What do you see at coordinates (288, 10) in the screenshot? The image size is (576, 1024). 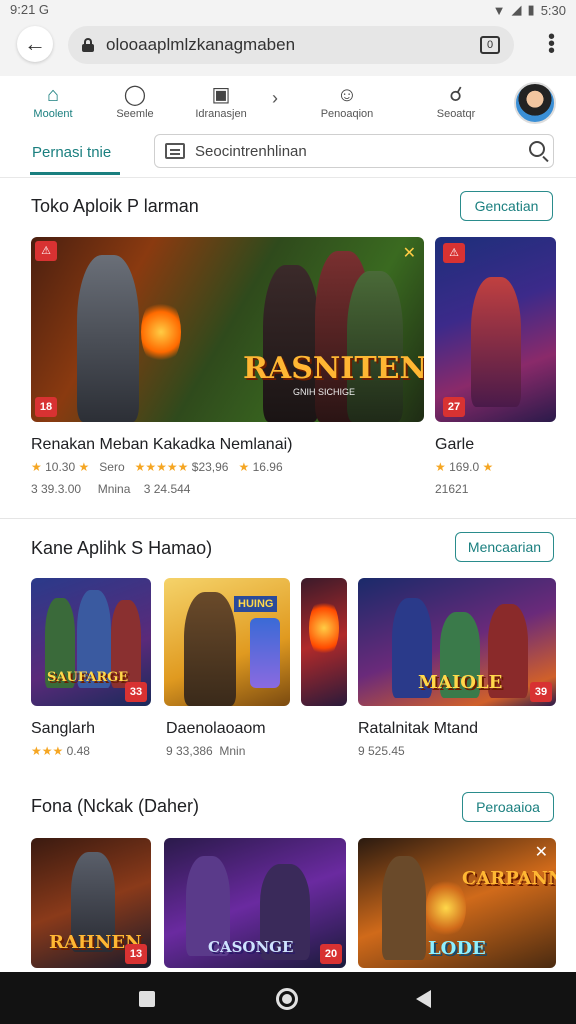 I see `status-bar: 9:21 G ▼ ◢ ▮ 5:30` at bounding box center [288, 10].